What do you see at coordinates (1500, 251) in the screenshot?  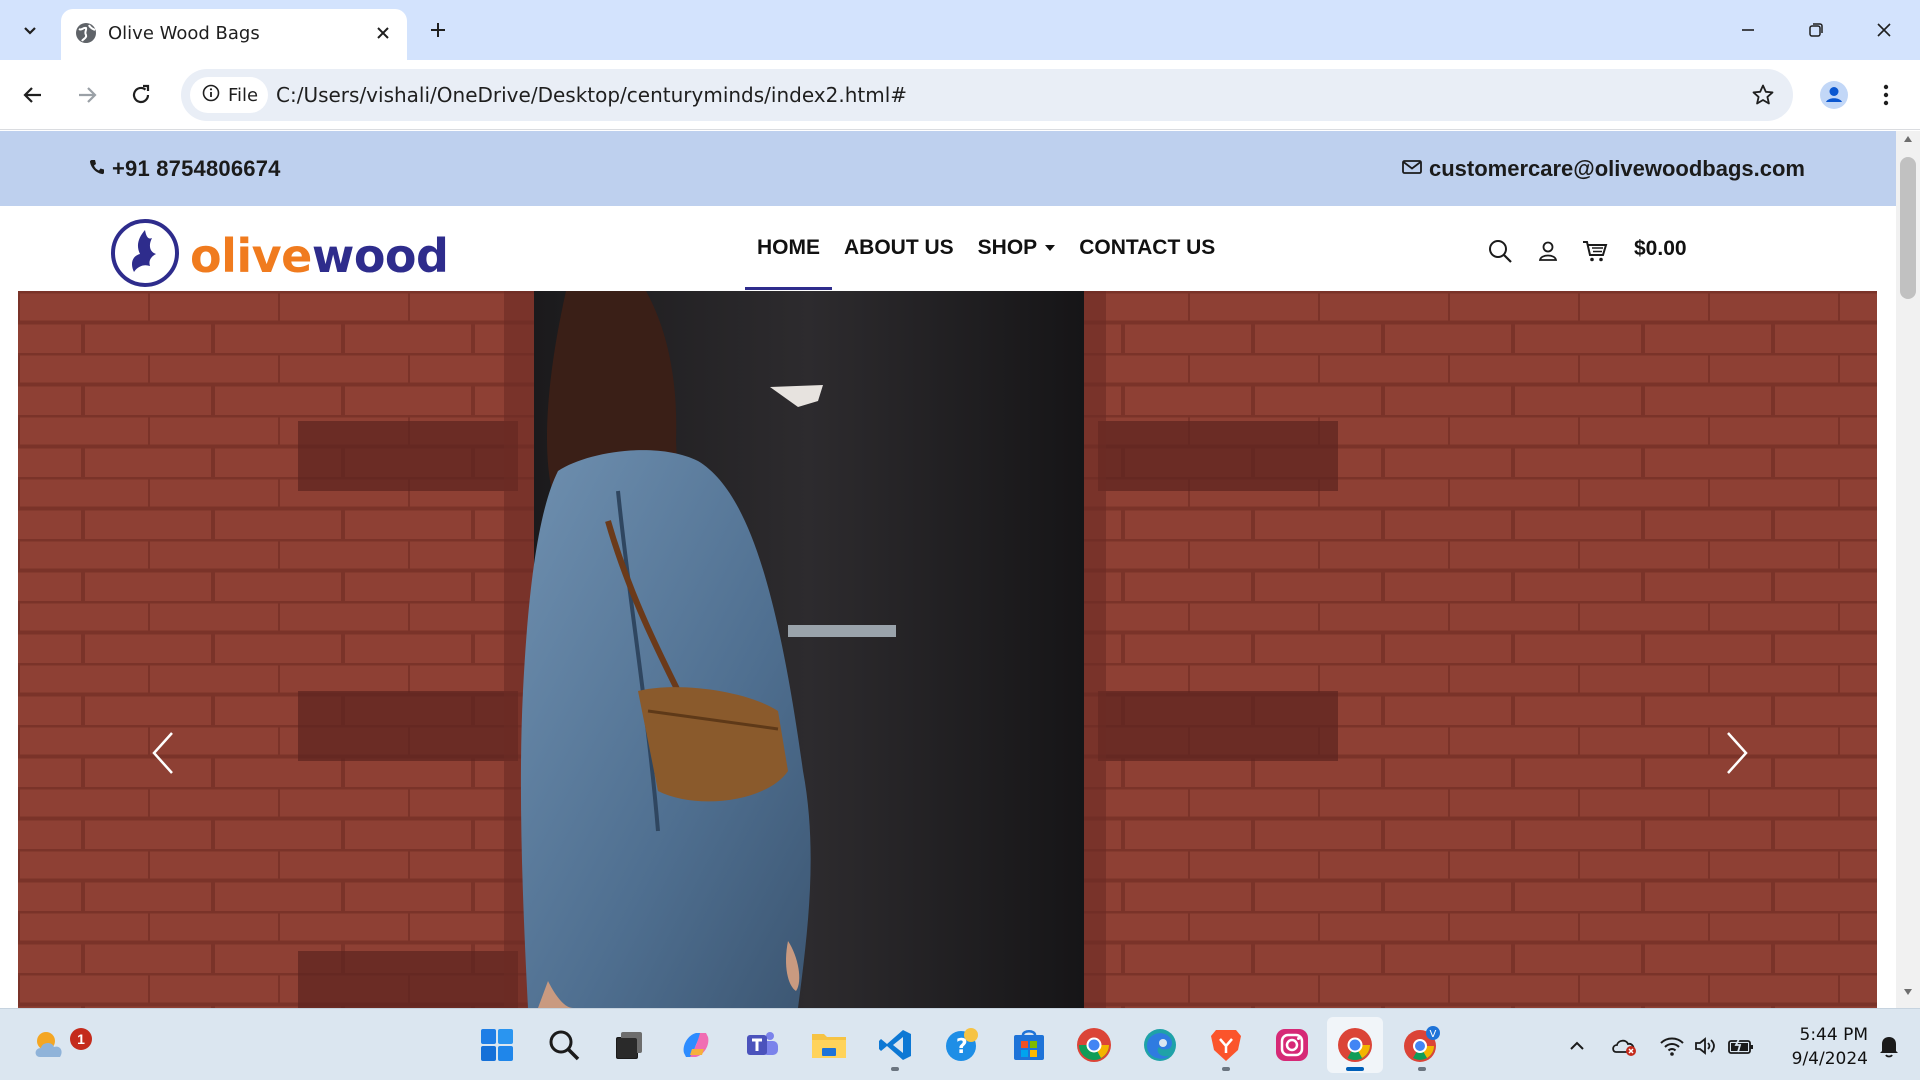 I see `search-icon` at bounding box center [1500, 251].